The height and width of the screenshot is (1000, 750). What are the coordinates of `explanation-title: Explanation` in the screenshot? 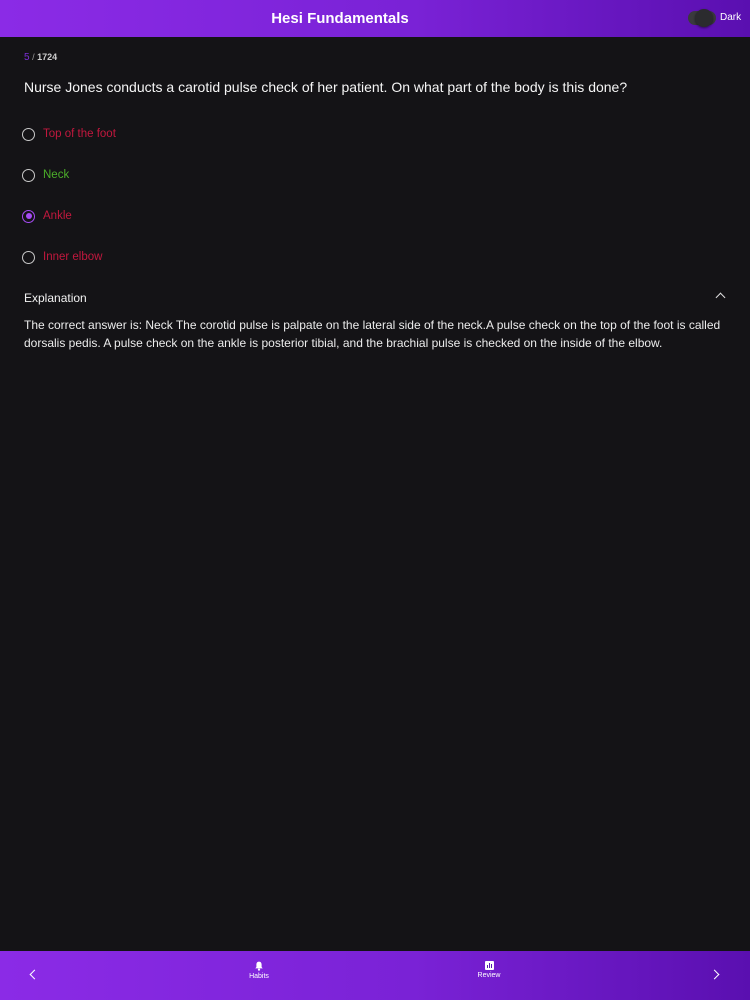 It's located at (55, 298).